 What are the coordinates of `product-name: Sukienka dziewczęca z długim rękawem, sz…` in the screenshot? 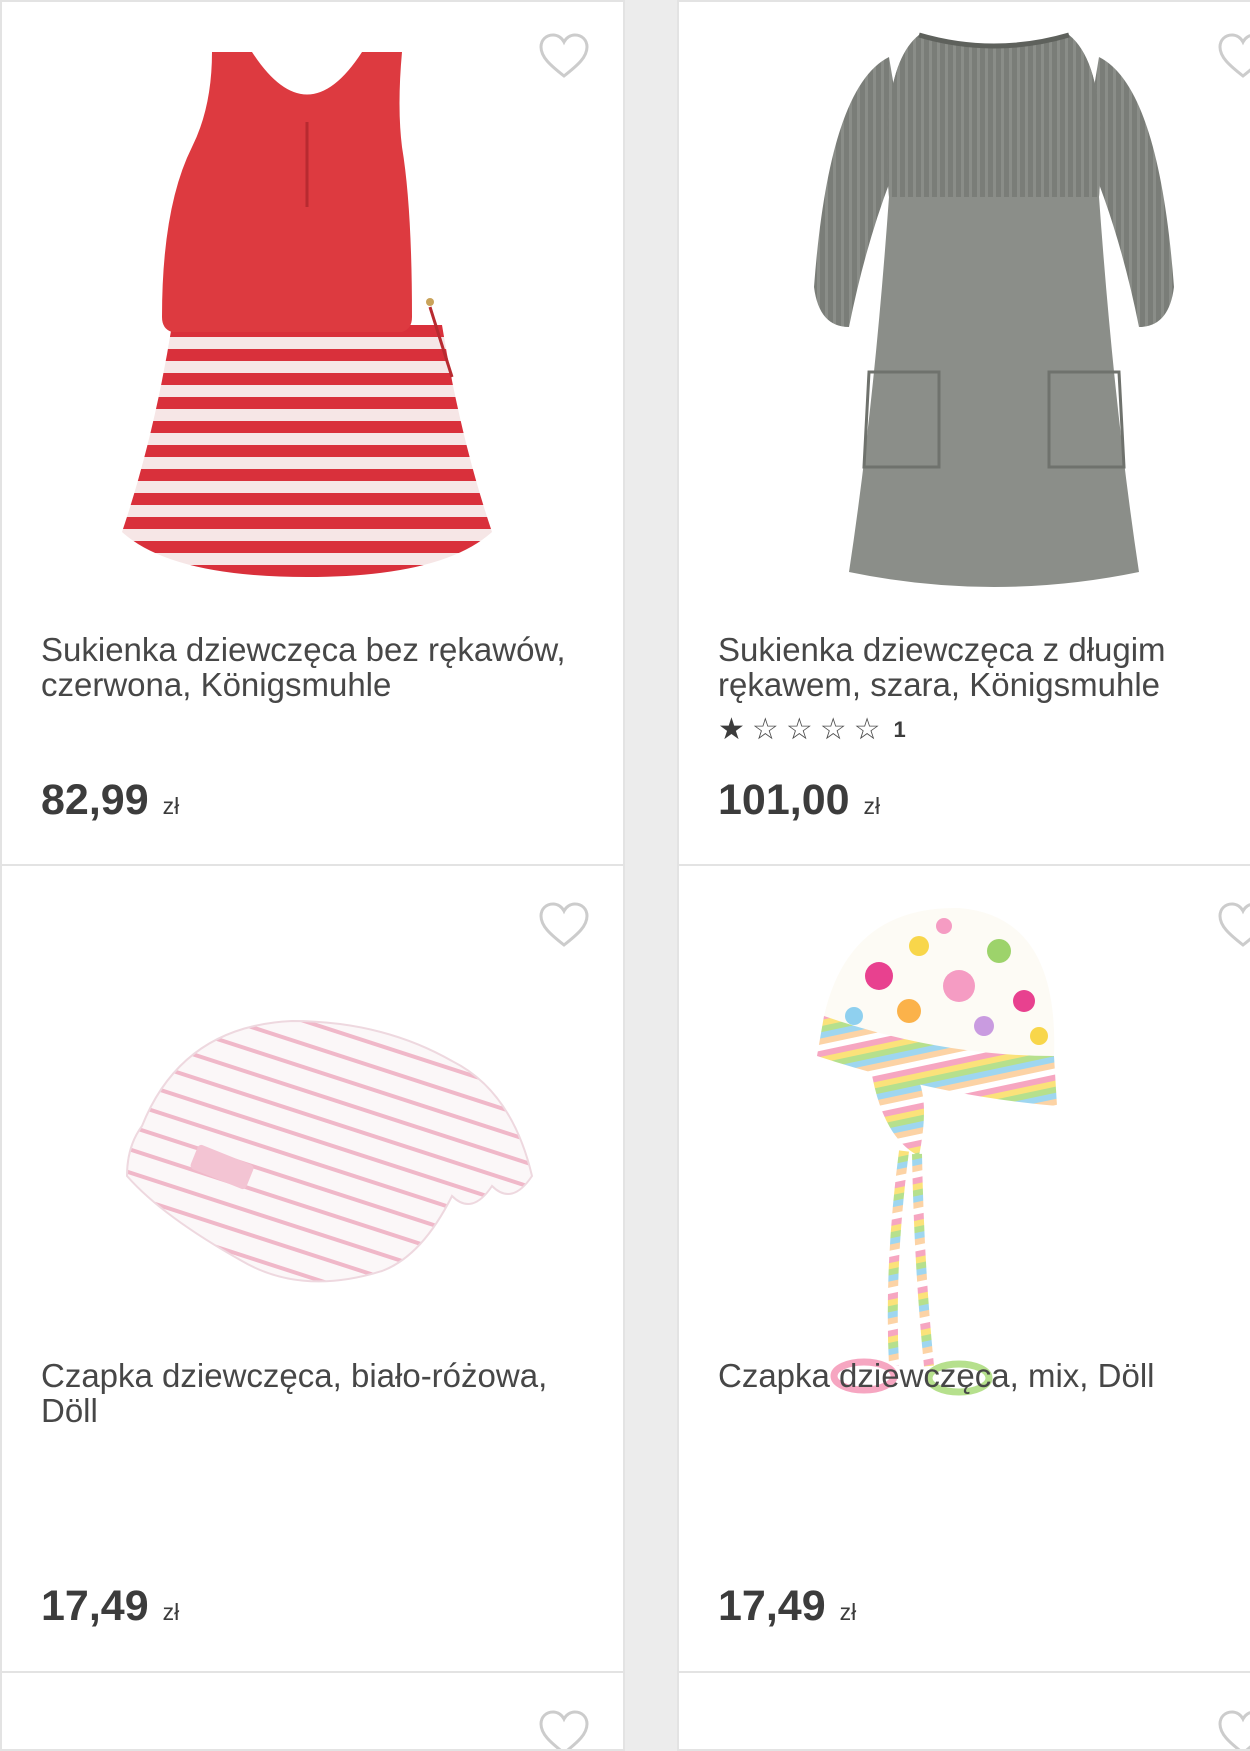 It's located at (984, 667).